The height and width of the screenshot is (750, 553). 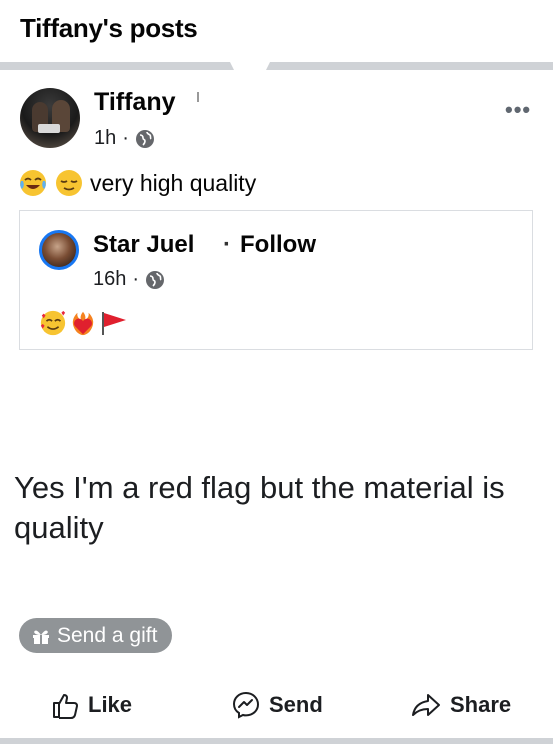 What do you see at coordinates (110, 704) in the screenshot?
I see `like-label: Like` at bounding box center [110, 704].